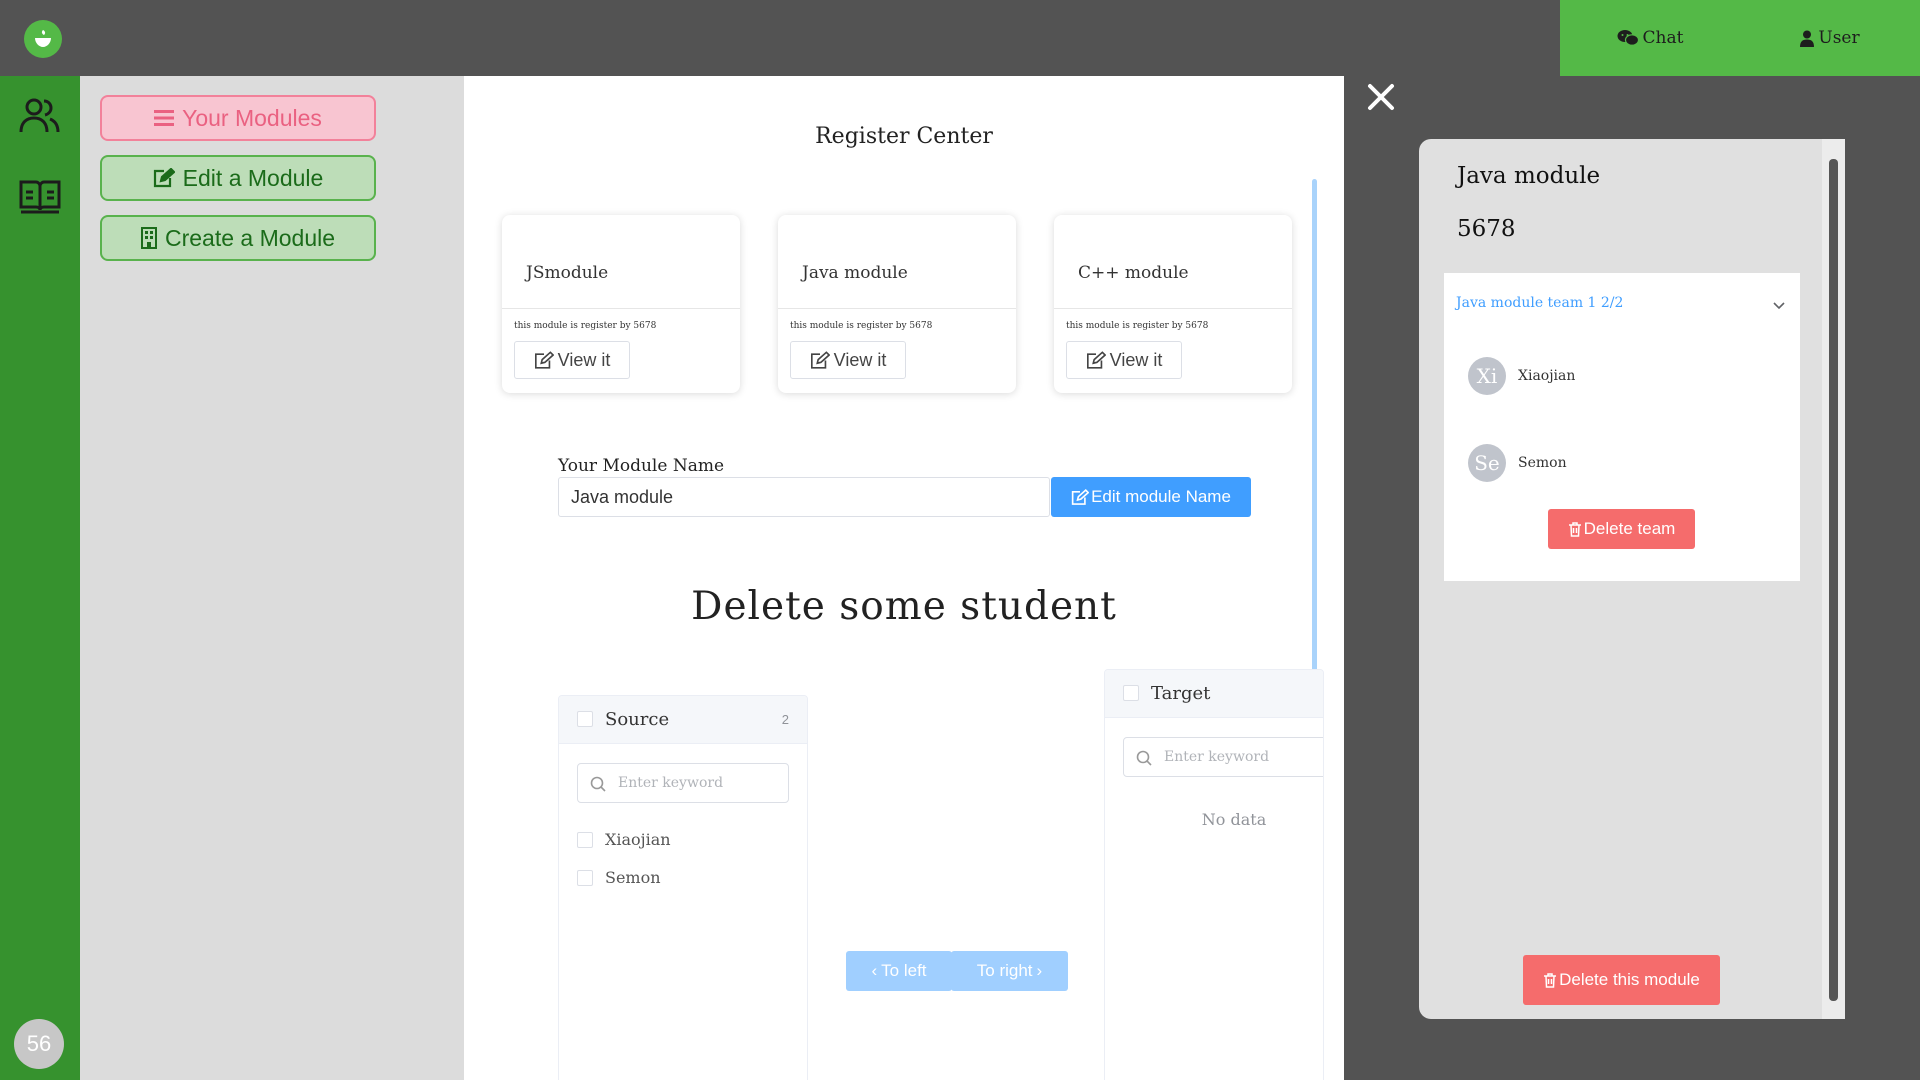 The image size is (1920, 1080). Describe the element at coordinates (1539, 303) in the screenshot. I see `team-collapse-header: Java module team 1 2/2` at that location.